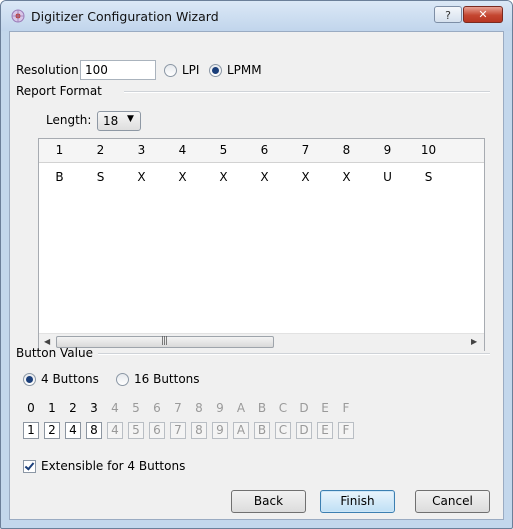 The height and width of the screenshot is (529, 513). I want to click on help-button: ?, so click(448, 14).